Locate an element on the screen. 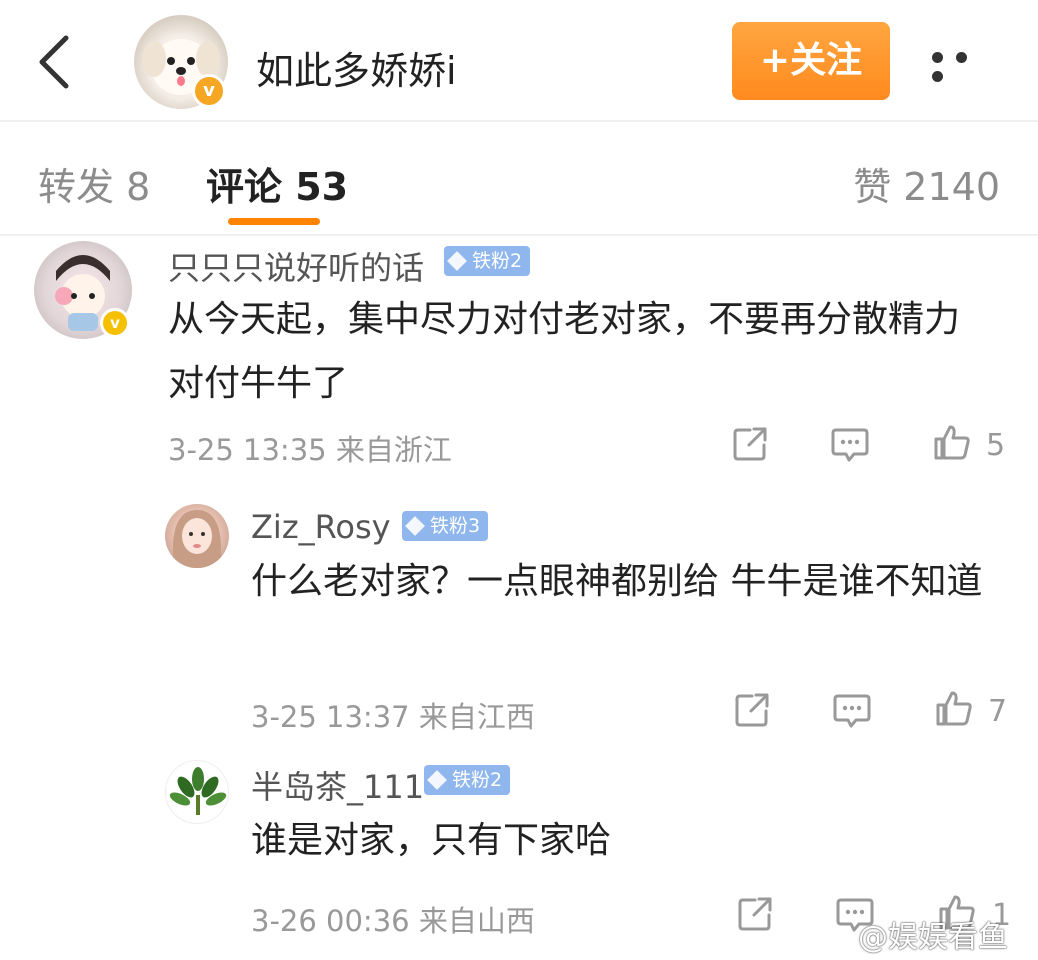 The image size is (1038, 960). comment-meta: 3-25 13:37 来自江西 is located at coordinates (393, 717).